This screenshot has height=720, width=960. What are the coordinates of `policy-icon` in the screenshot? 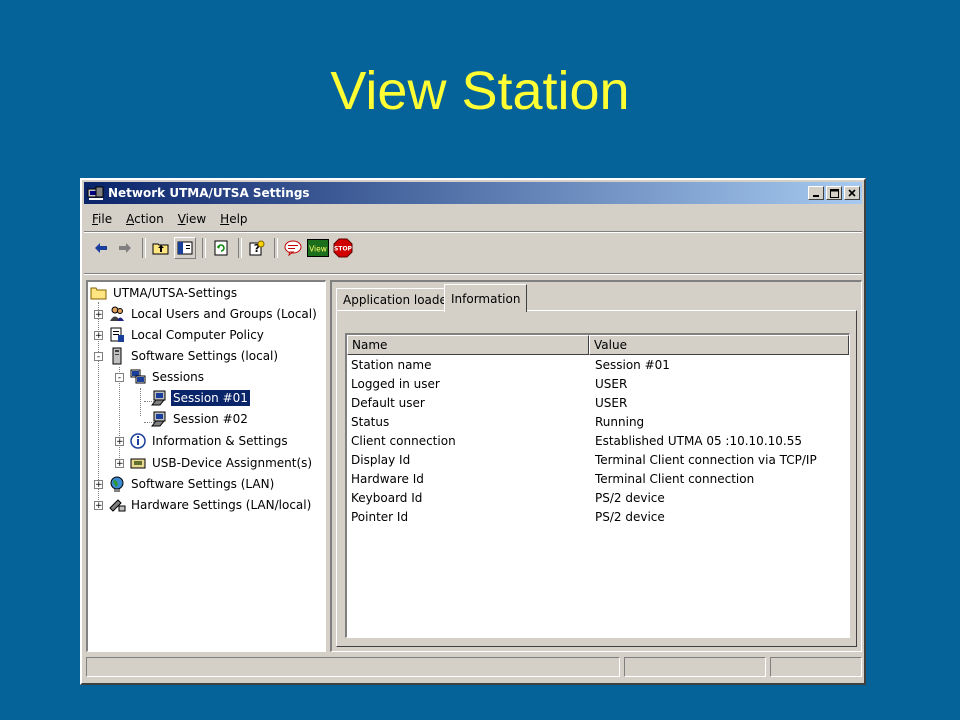 It's located at (117, 334).